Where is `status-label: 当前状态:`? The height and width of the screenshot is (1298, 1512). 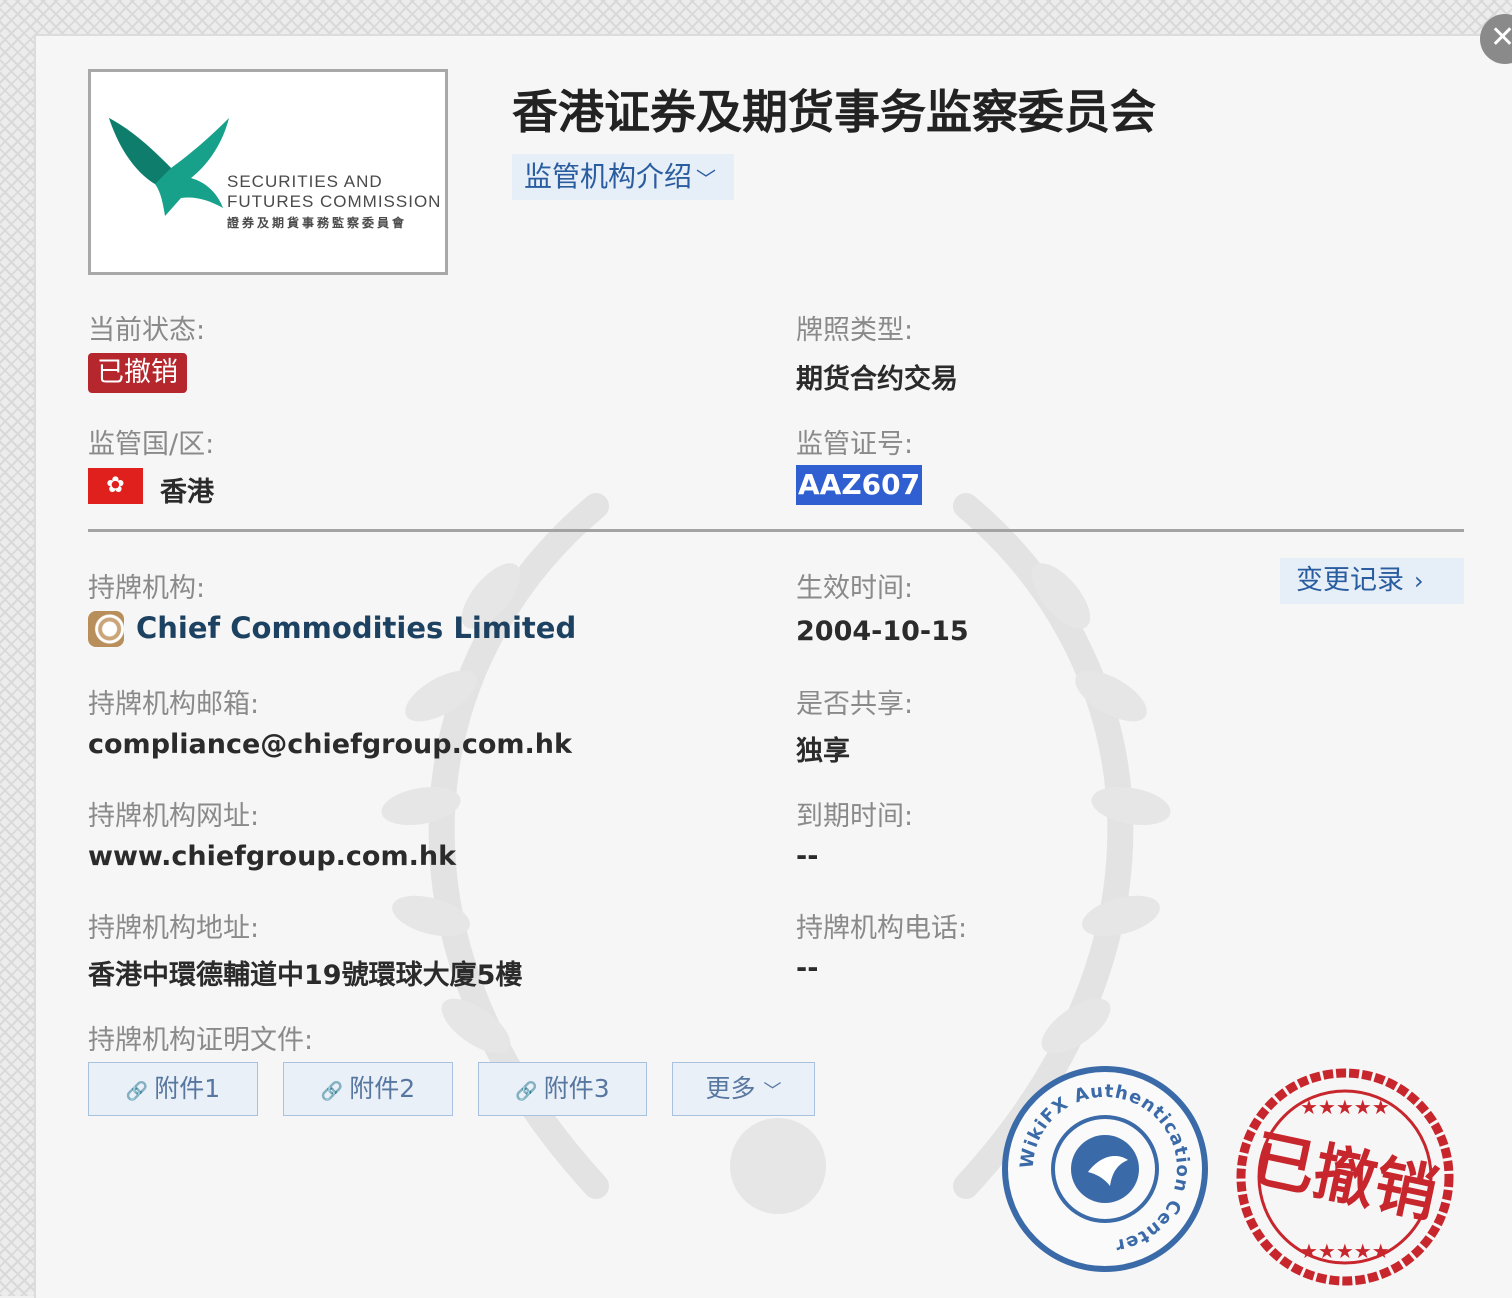
status-label: 当前状态: is located at coordinates (147, 330).